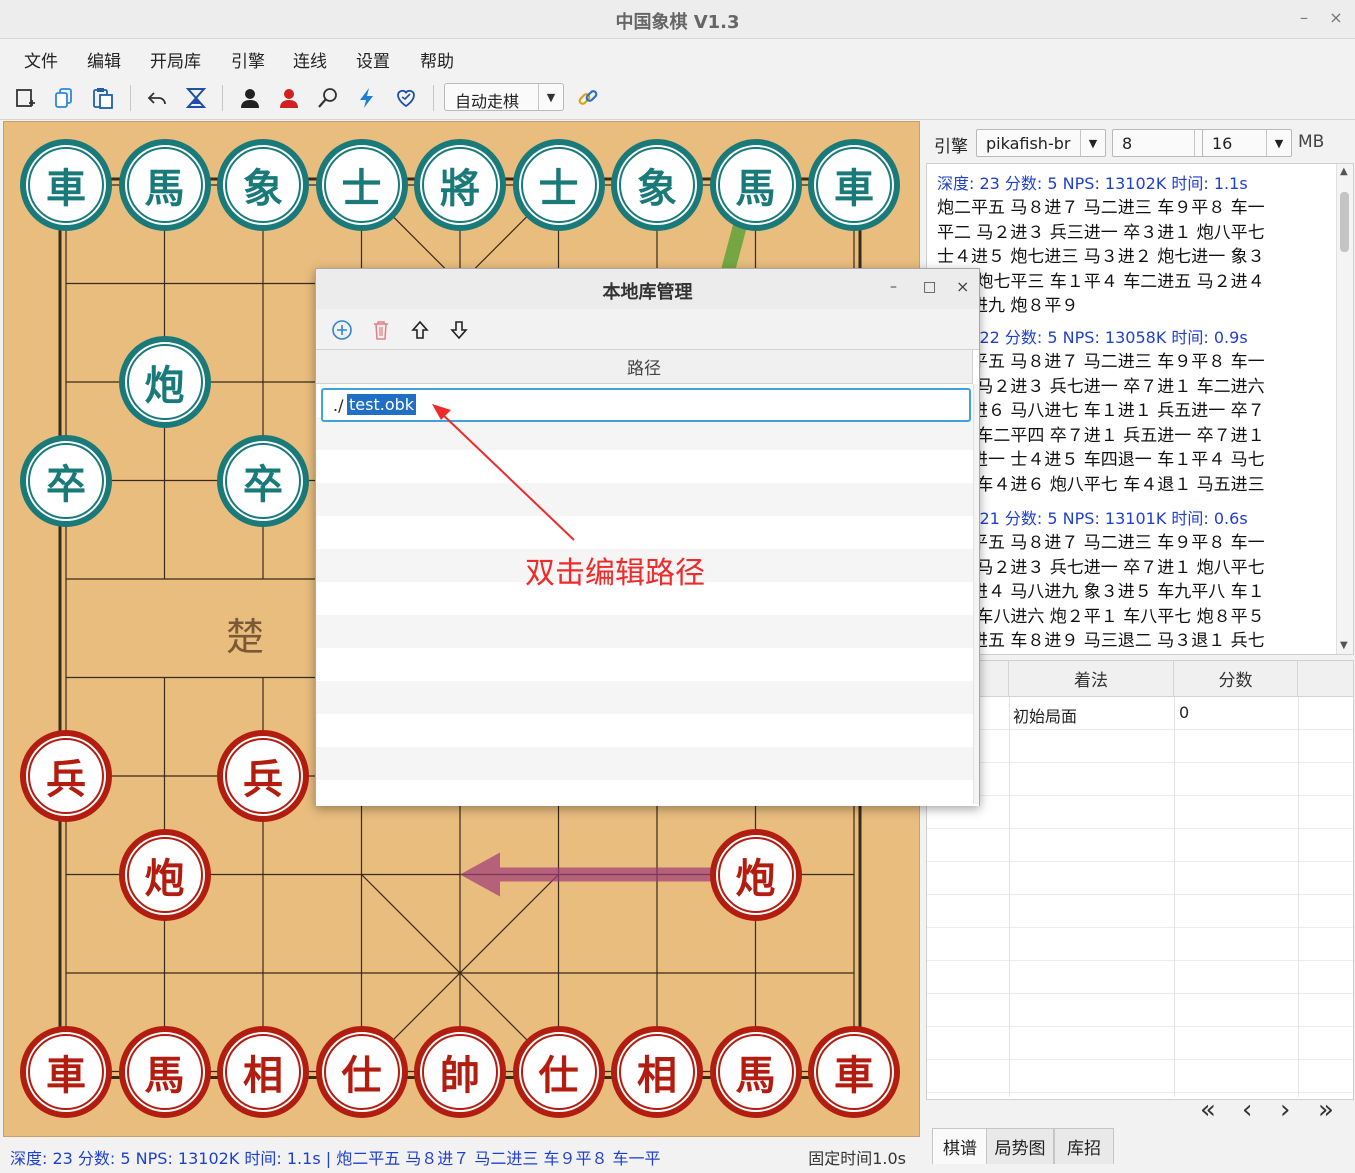 Image resolution: width=1355 pixels, height=1173 pixels. Describe the element at coordinates (507, 476) in the screenshot. I see `annotation-arrow-line` at that location.